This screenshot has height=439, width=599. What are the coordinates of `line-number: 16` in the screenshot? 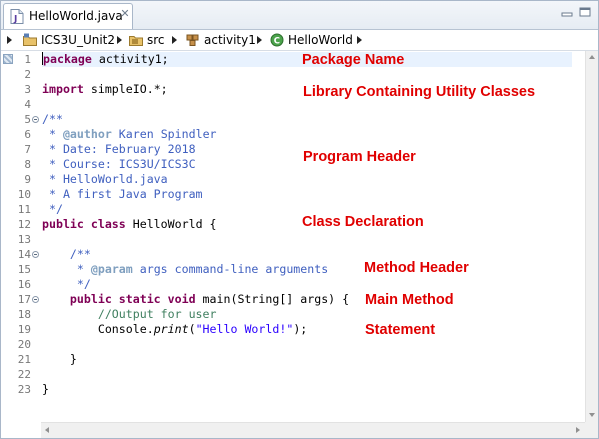 It's located at (24, 284).